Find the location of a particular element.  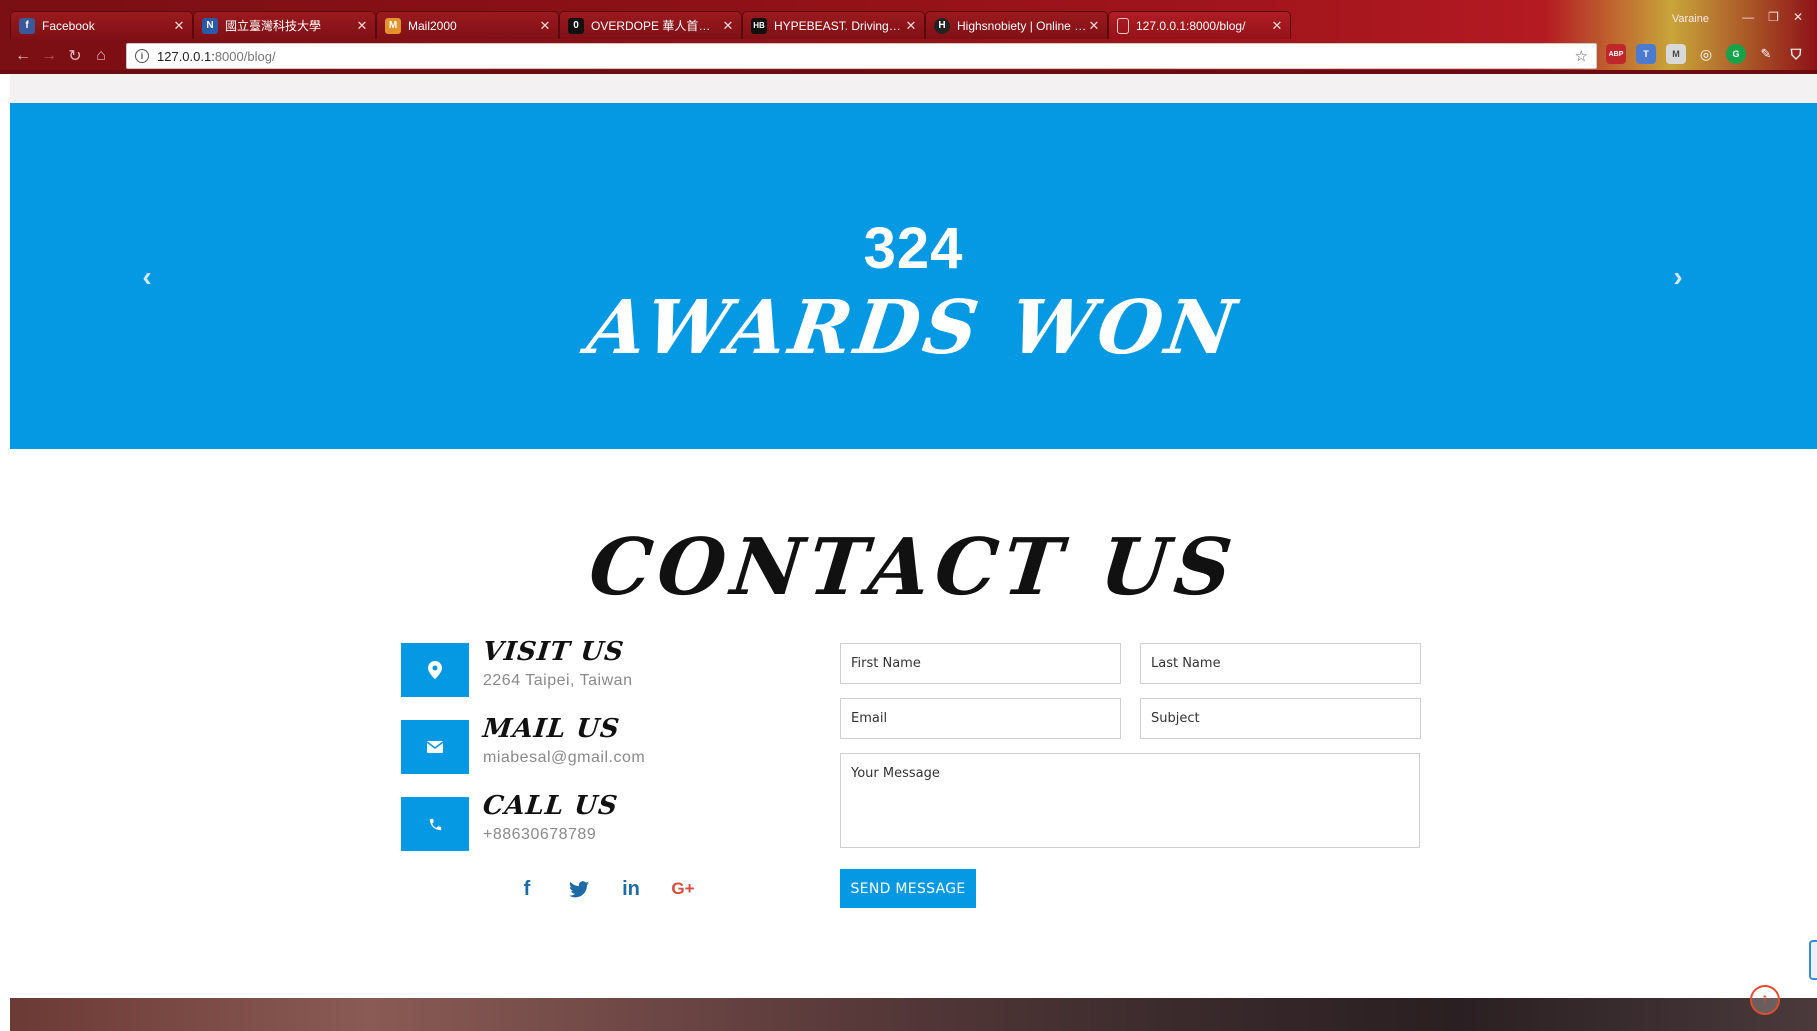

email-text: miabesal@gmail.com is located at coordinates (564, 758).